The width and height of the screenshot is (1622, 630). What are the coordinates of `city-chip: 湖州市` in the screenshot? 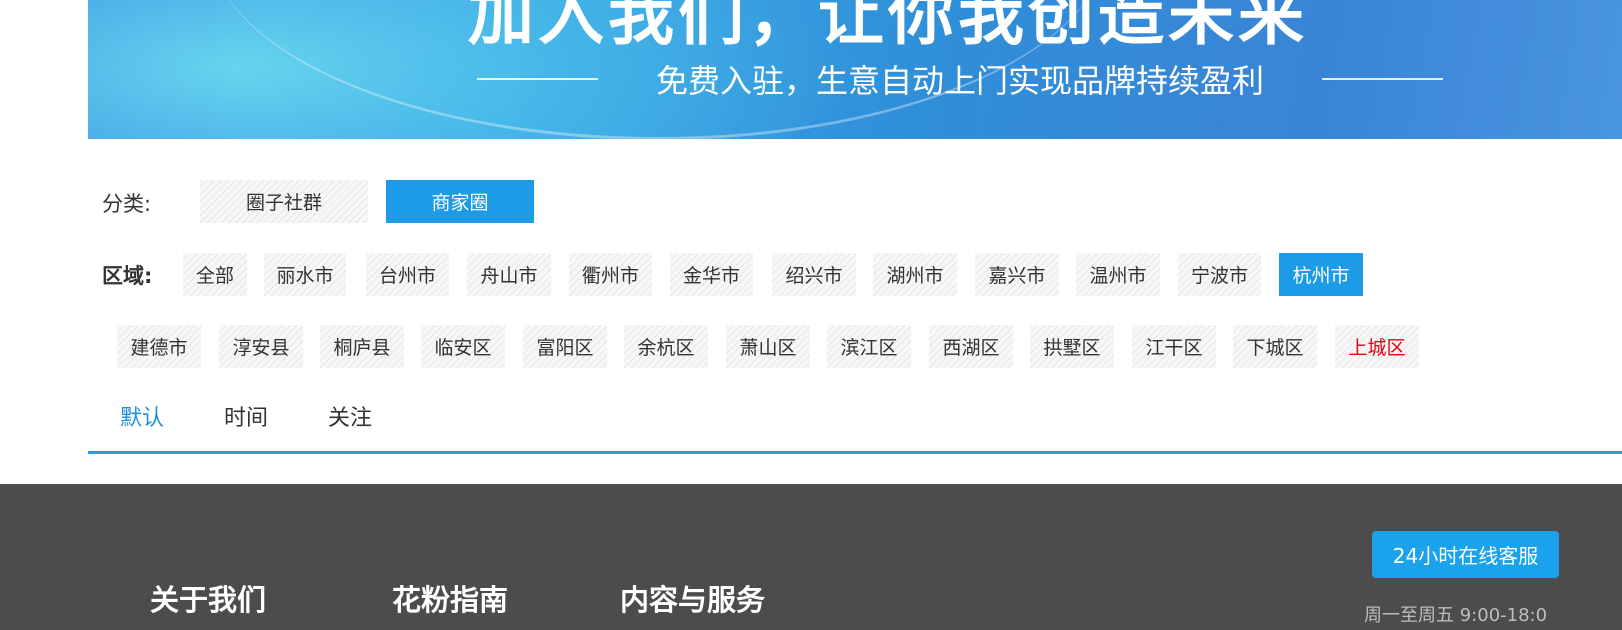 It's located at (915, 274).